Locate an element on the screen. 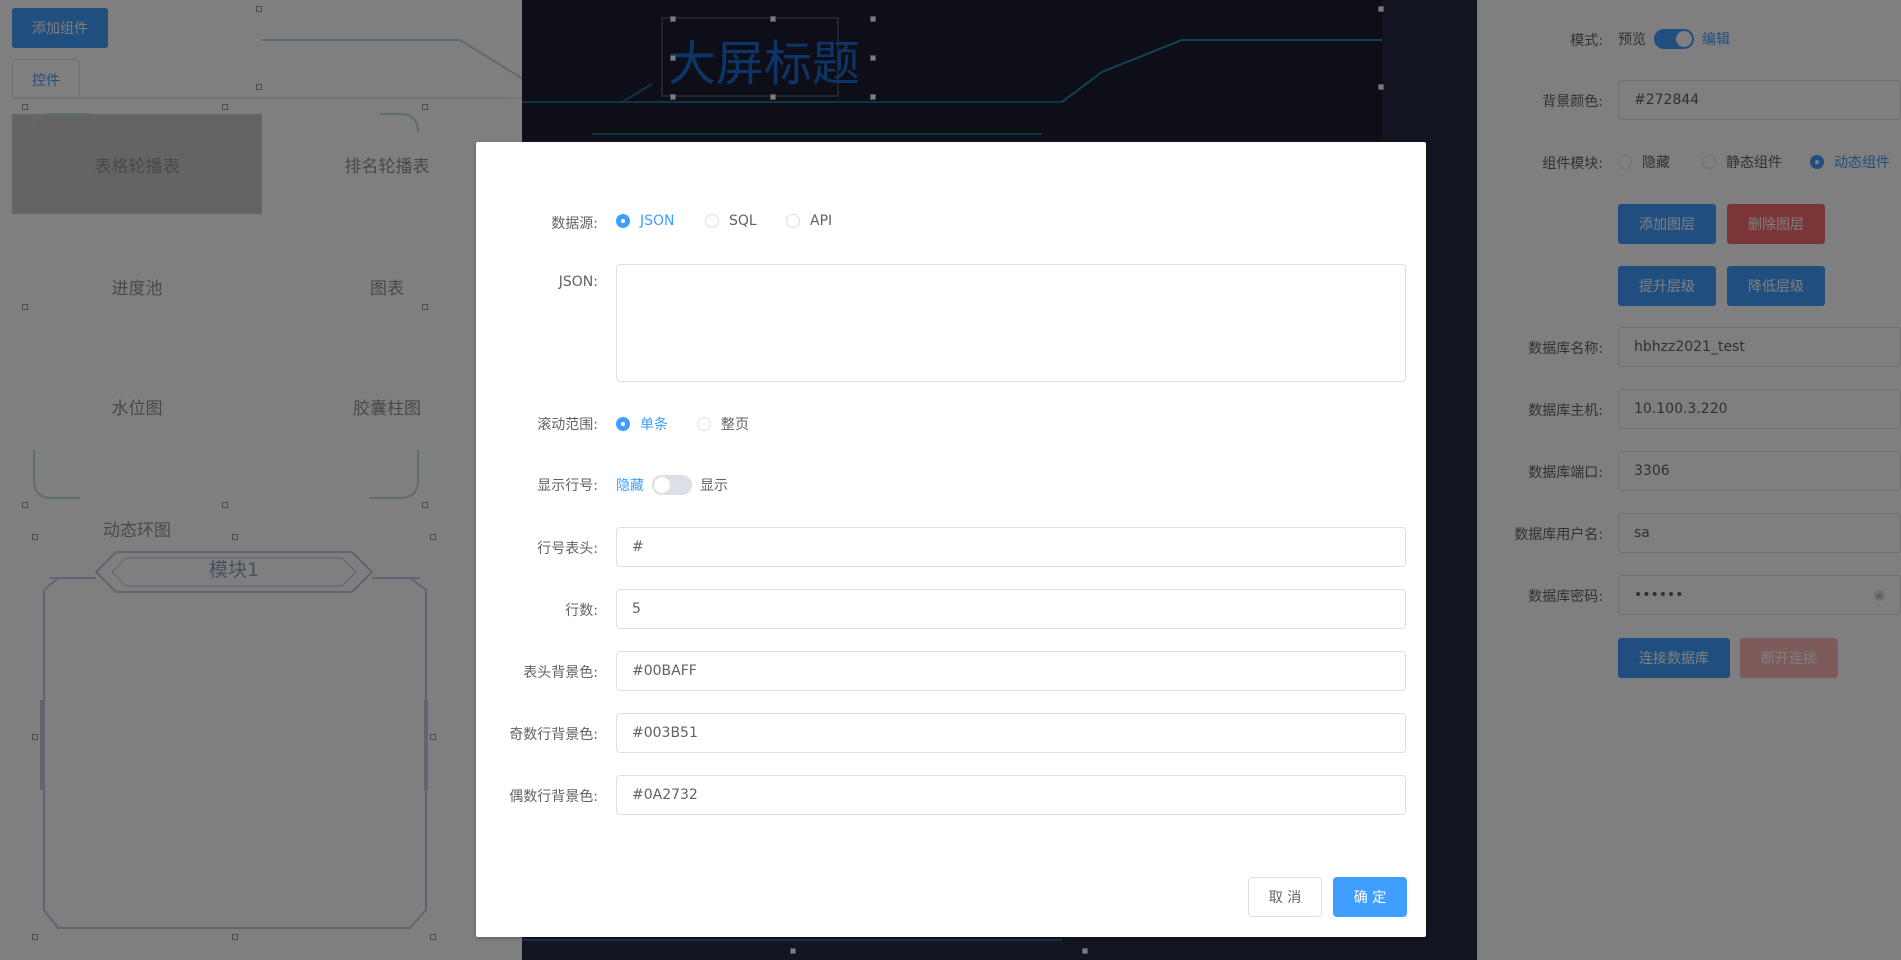 This screenshot has height=960, width=1901. header-bg-label: 表头背景色: is located at coordinates (560, 673).